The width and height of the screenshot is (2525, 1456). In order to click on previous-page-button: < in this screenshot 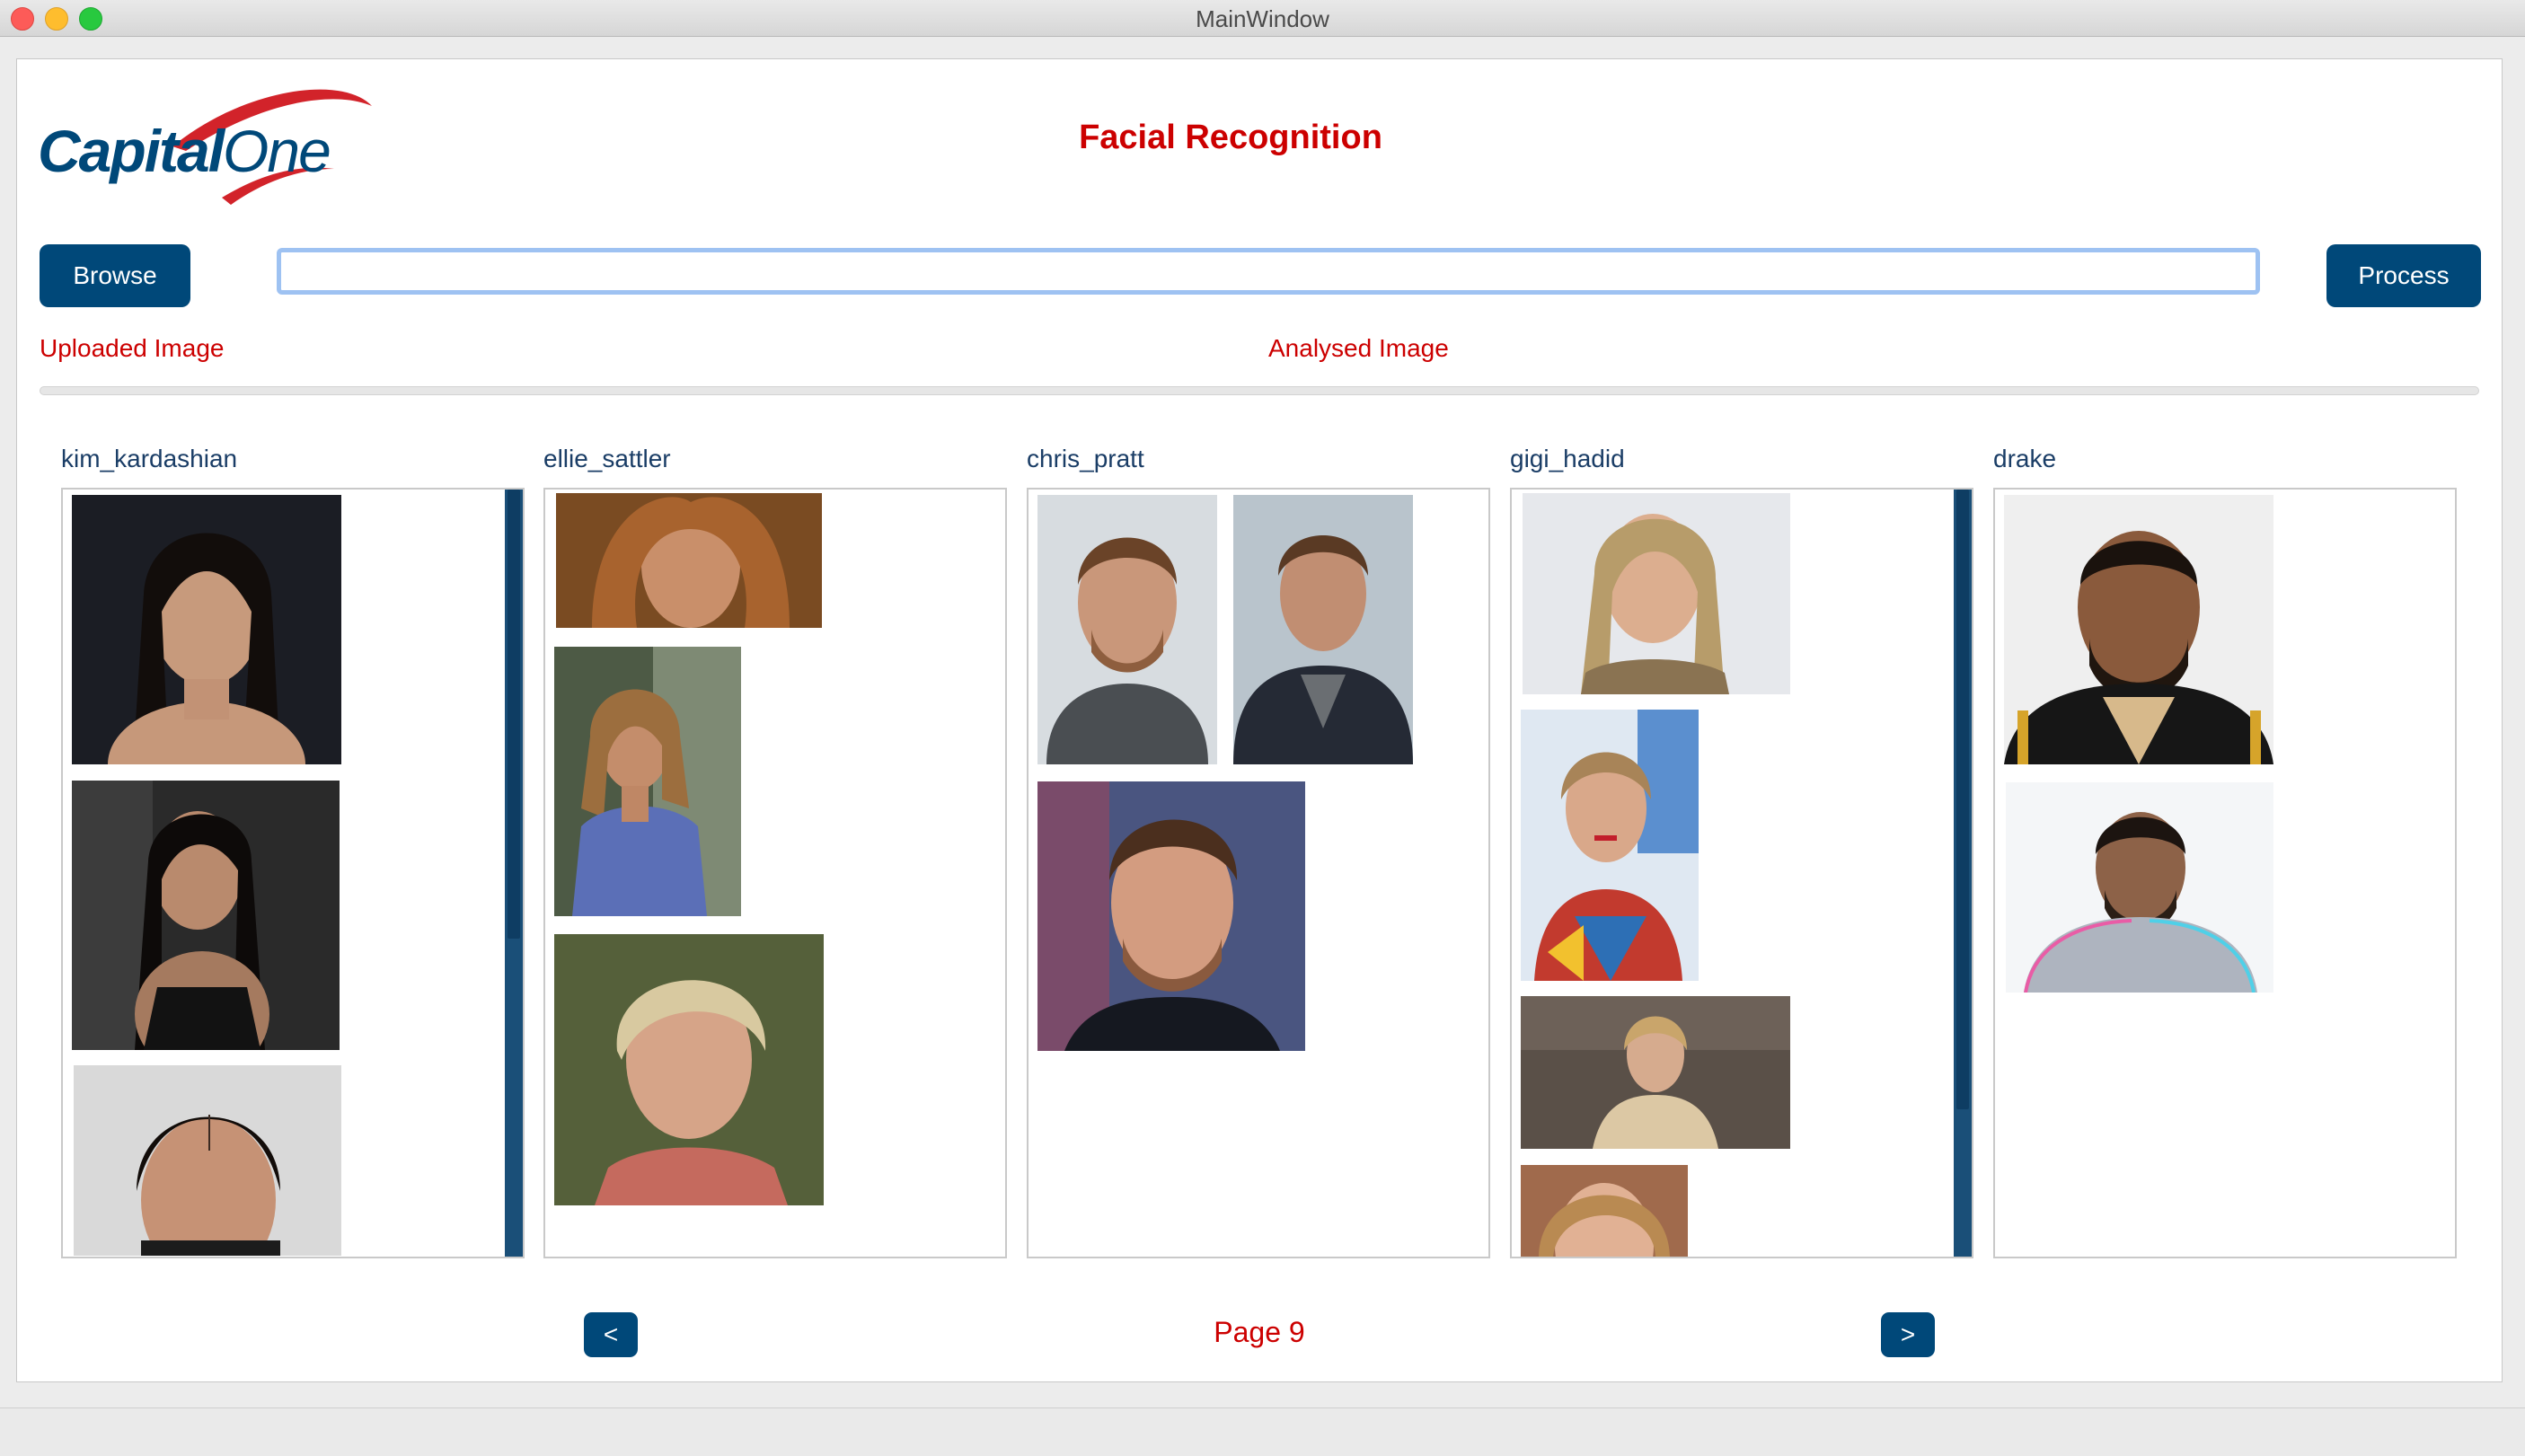, I will do `click(611, 1334)`.